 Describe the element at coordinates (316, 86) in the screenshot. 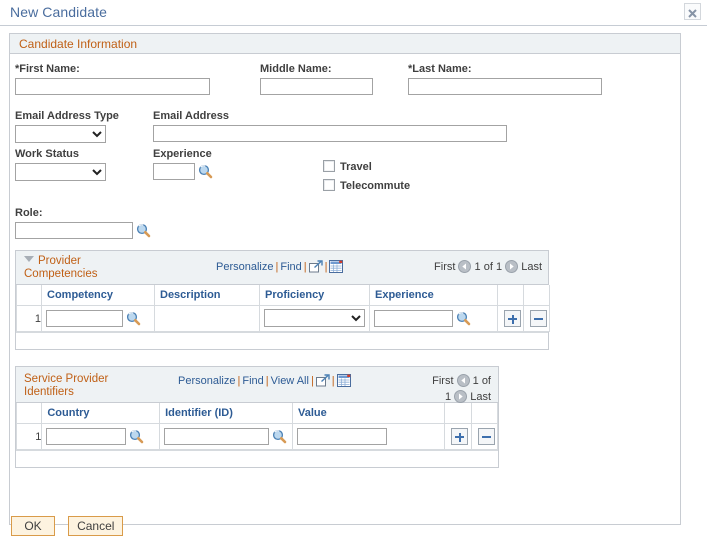

I see `middle-name-input` at that location.